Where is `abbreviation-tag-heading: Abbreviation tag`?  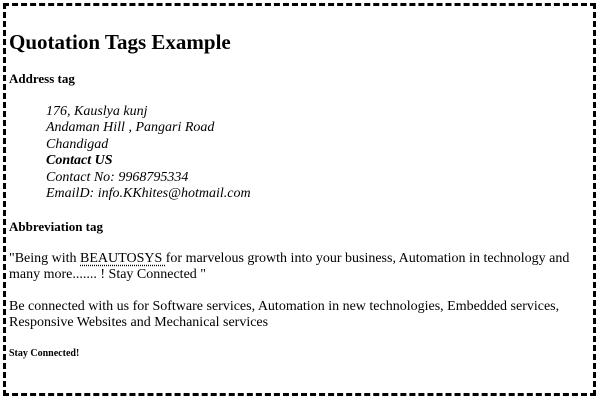 abbreviation-tag-heading: Abbreviation tag is located at coordinates (56, 227).